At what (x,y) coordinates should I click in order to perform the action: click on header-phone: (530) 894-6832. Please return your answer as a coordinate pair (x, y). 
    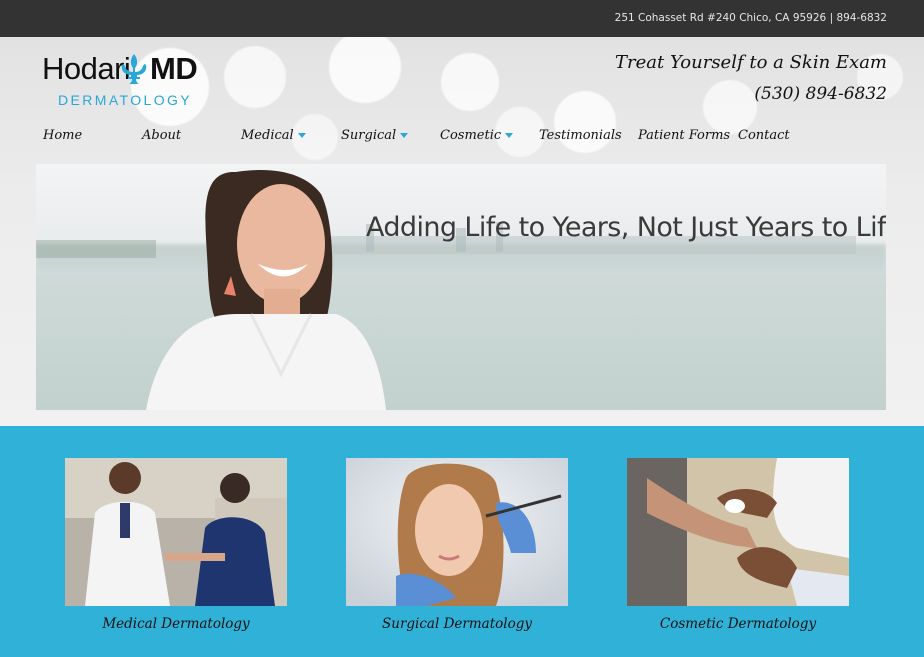
    Looking at the image, I should click on (751, 94).